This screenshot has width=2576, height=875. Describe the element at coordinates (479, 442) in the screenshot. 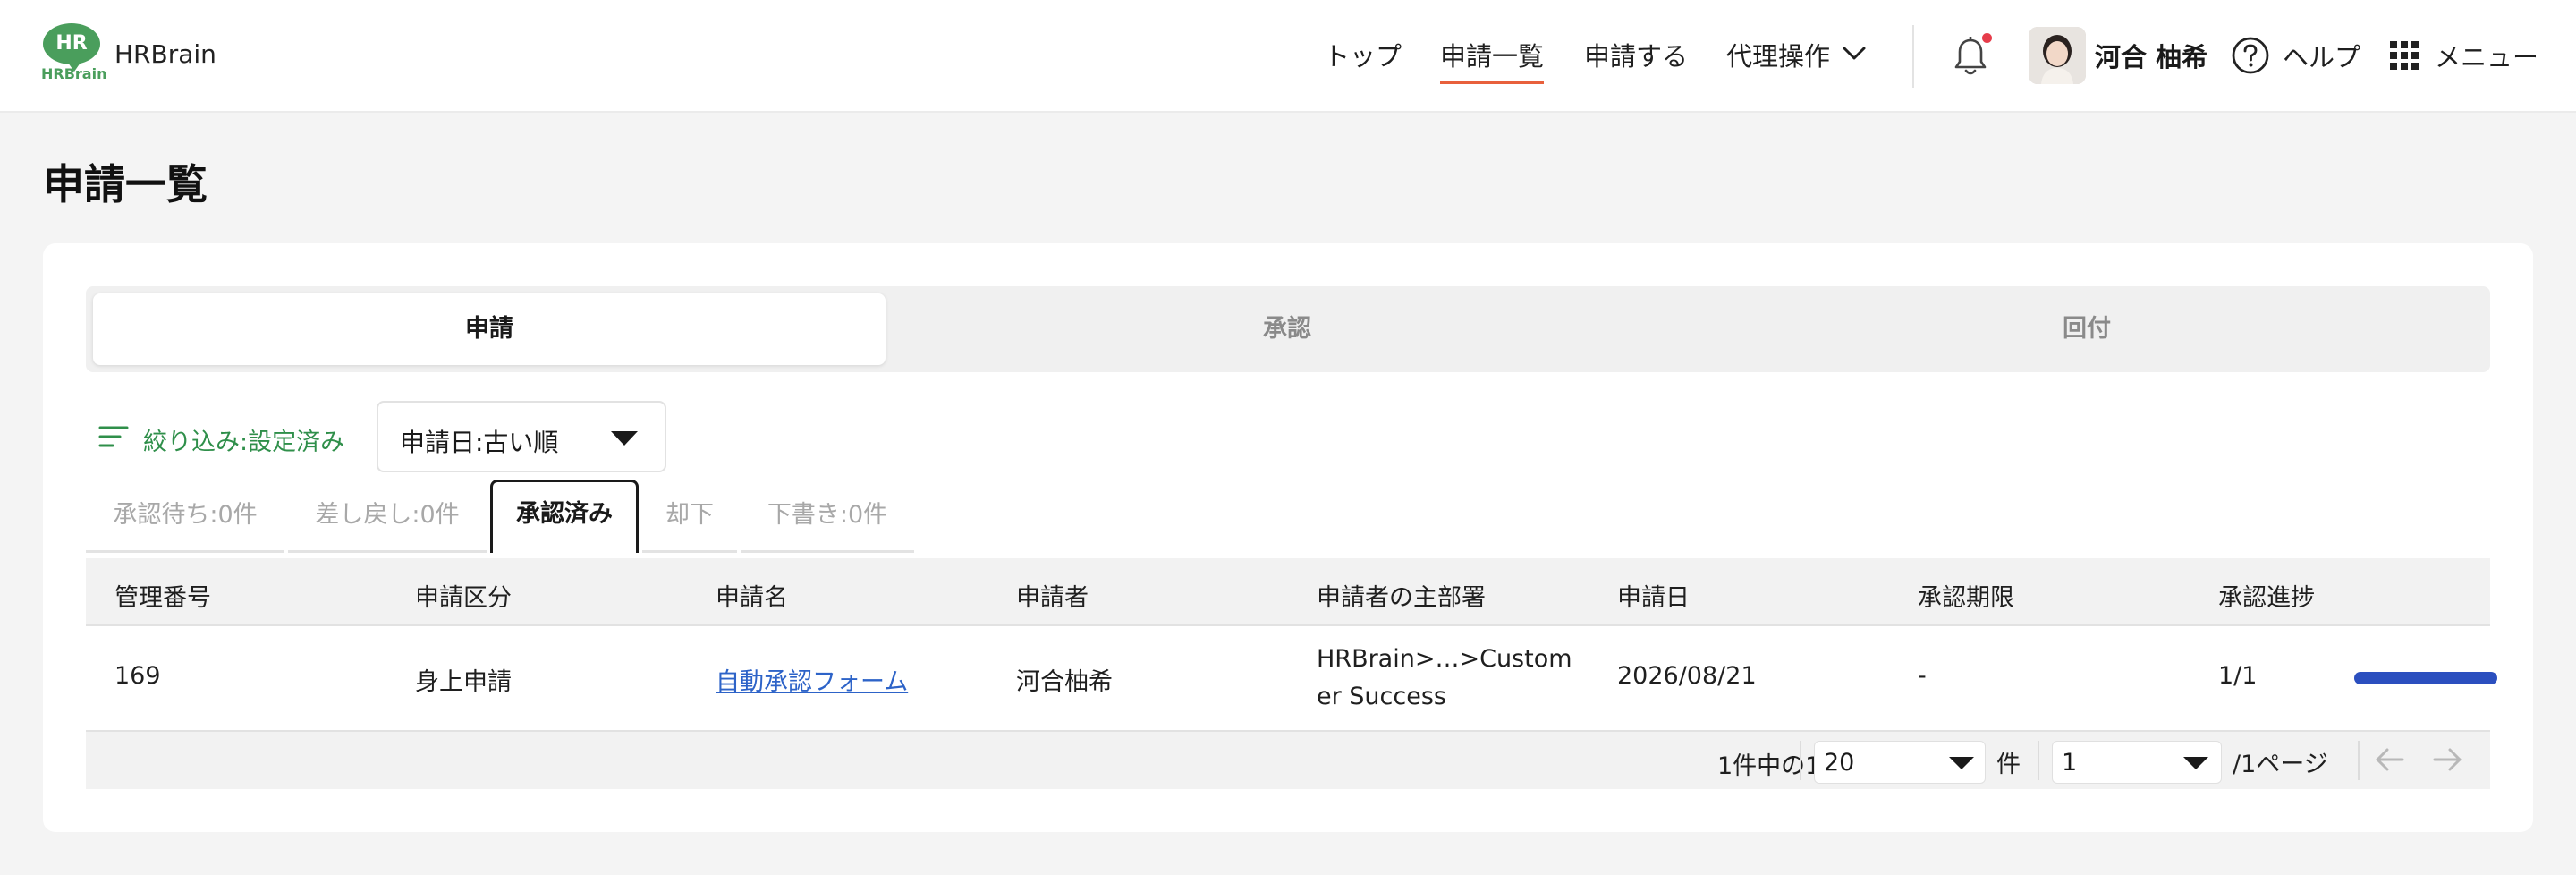

I see `sort-select-value: 申請日:古い順` at that location.